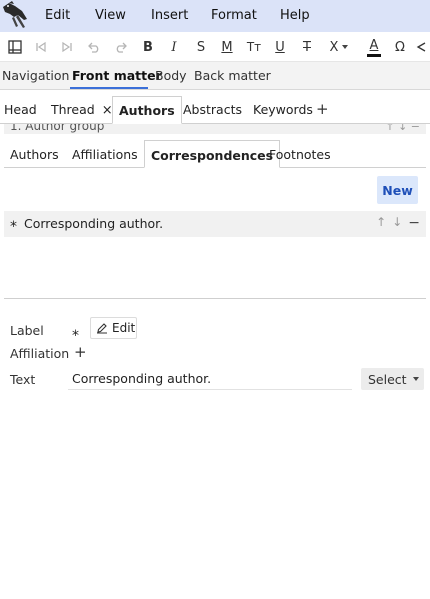 The image size is (430, 599). Describe the element at coordinates (300, 154) in the screenshot. I see `tab-footnotes: Footnotes` at that location.